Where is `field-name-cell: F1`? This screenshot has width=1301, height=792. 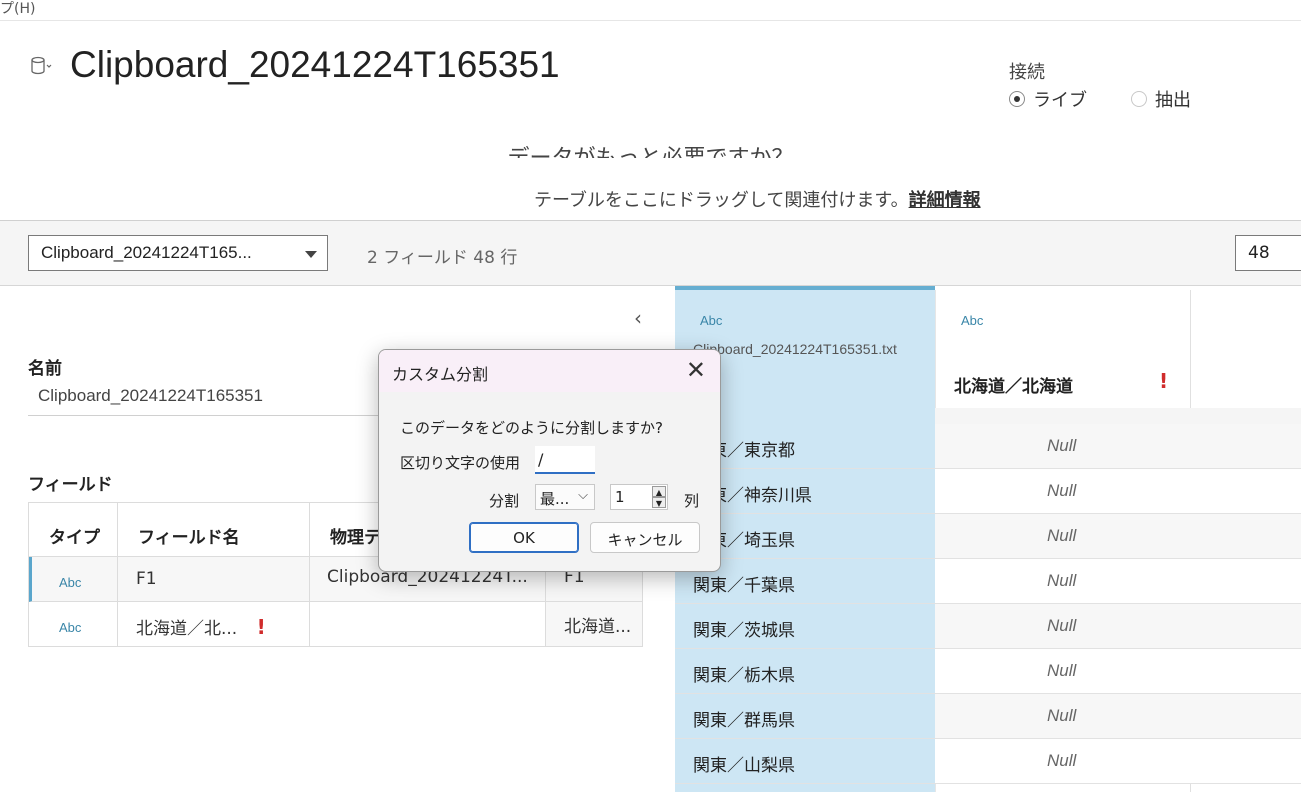 field-name-cell: F1 is located at coordinates (214, 579).